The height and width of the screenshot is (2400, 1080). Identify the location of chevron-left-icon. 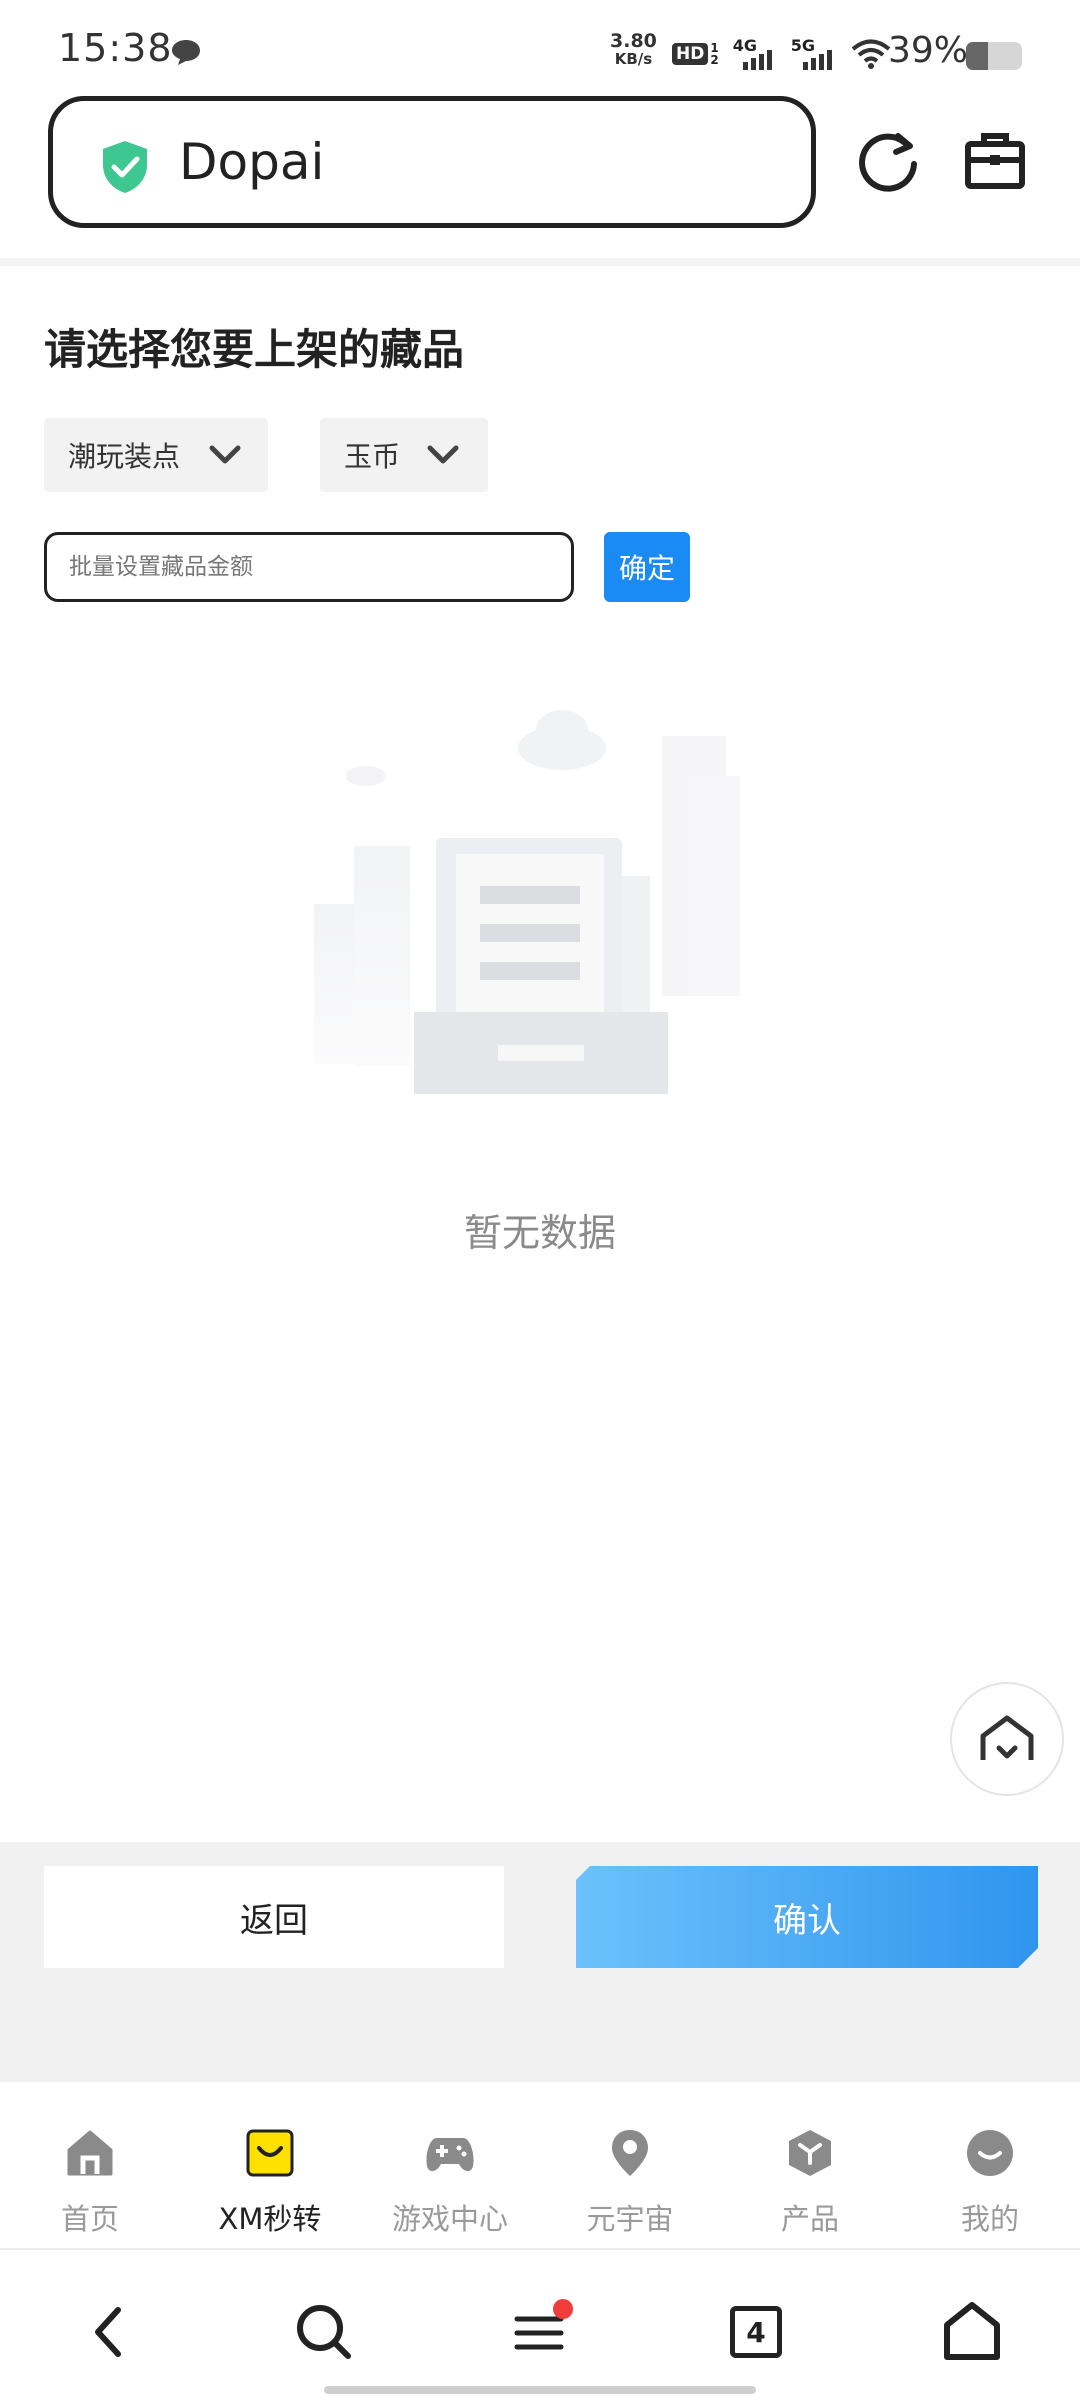
(108, 2332).